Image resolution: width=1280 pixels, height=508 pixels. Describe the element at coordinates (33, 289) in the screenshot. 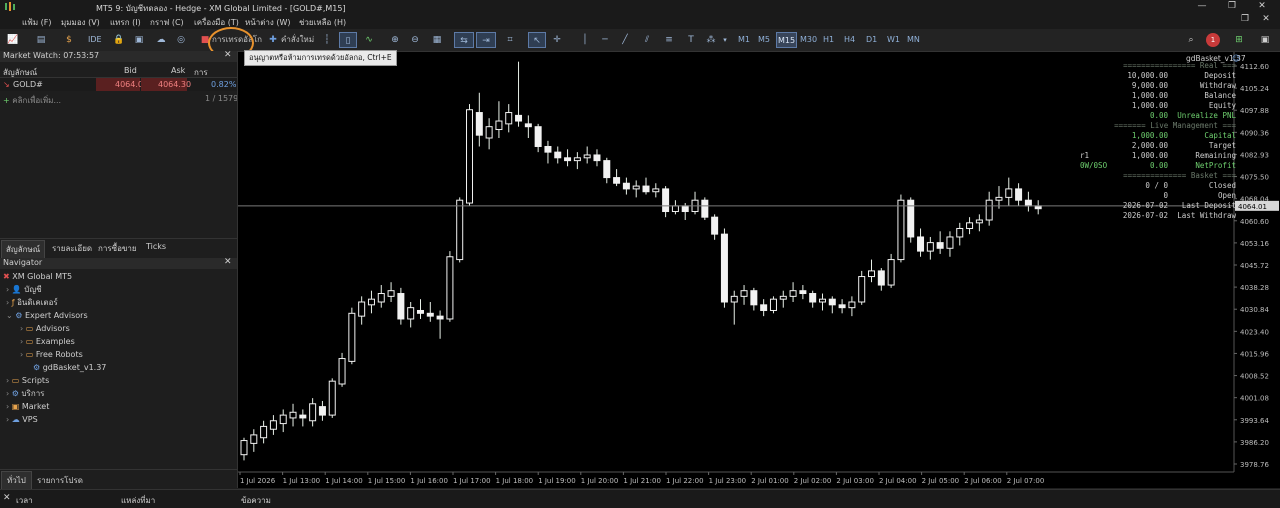

I see `nav-label: บัญชี` at that location.